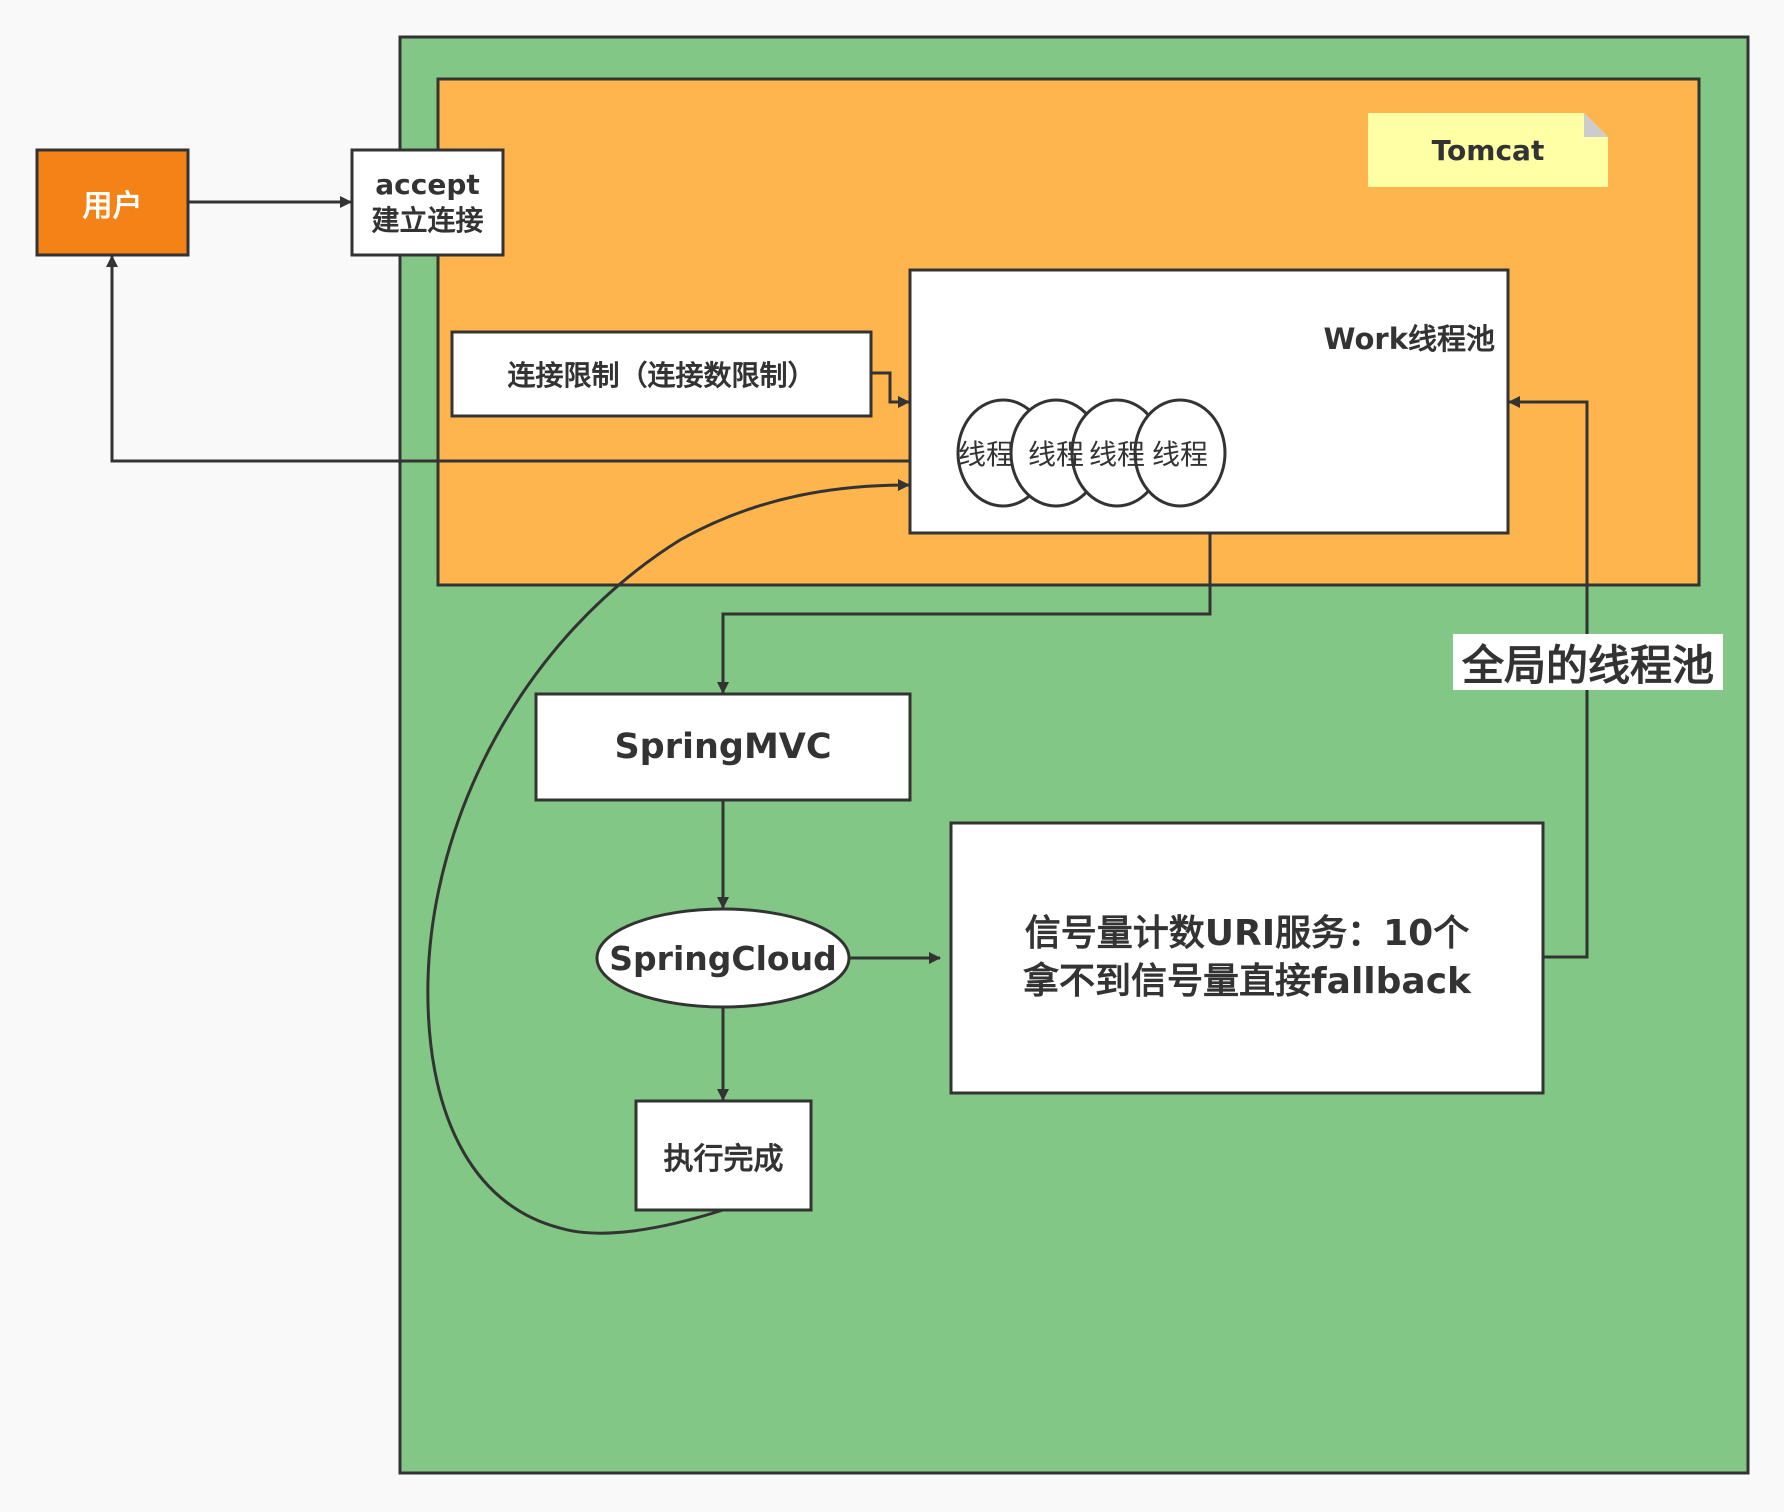 The height and width of the screenshot is (1512, 1784). What do you see at coordinates (427, 184) in the screenshot?
I see `accept-label-line1: accept` at bounding box center [427, 184].